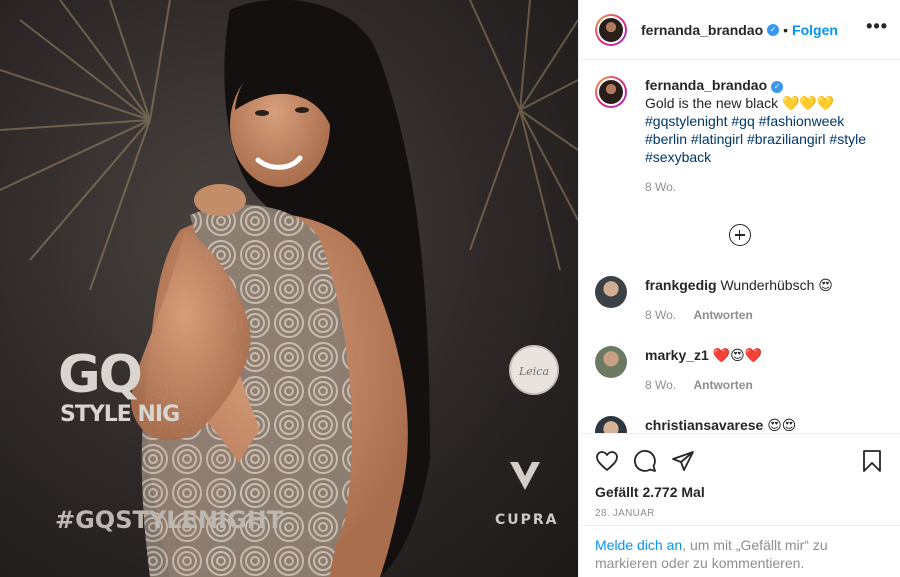  Describe the element at coordinates (815, 30) in the screenshot. I see `follow-button: Folgen` at that location.